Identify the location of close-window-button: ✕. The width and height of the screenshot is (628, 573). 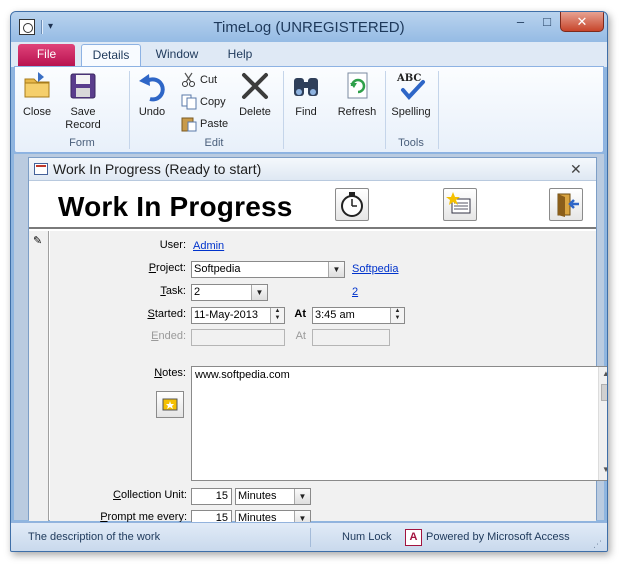
(582, 22).